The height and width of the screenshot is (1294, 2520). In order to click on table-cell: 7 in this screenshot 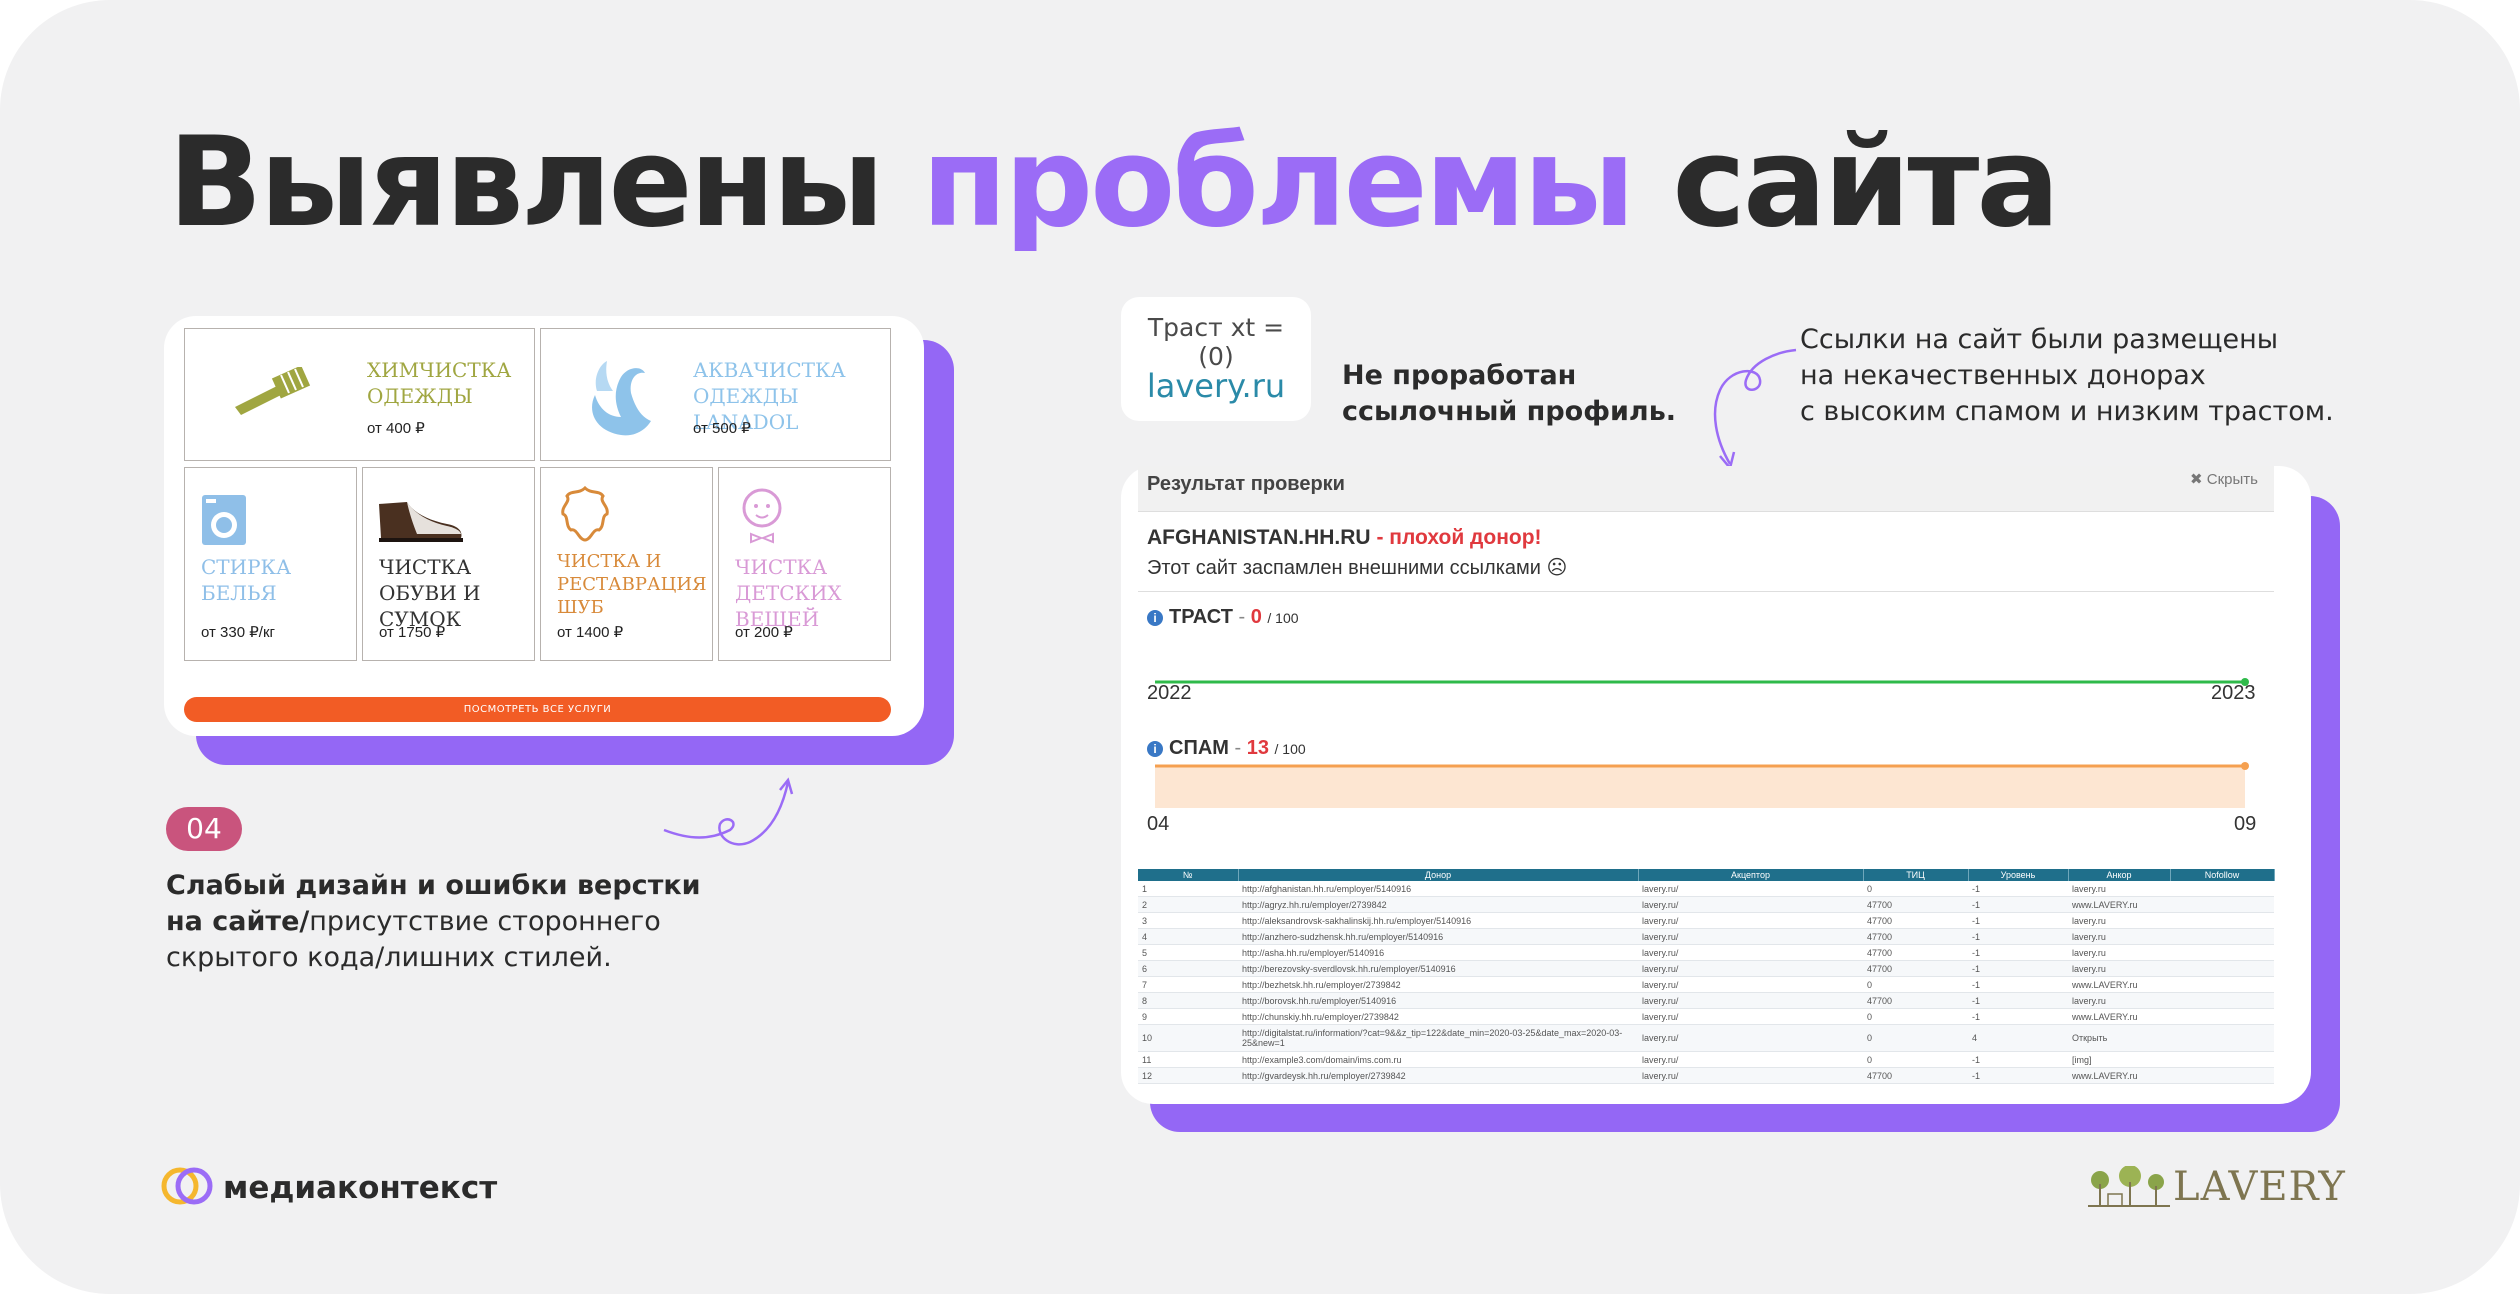, I will do `click(1188, 984)`.